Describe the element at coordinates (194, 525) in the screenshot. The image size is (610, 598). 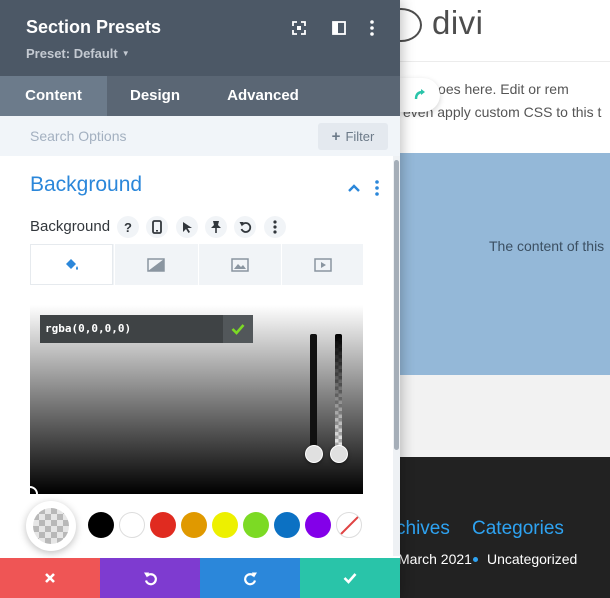
I see `swatch-orange` at that location.